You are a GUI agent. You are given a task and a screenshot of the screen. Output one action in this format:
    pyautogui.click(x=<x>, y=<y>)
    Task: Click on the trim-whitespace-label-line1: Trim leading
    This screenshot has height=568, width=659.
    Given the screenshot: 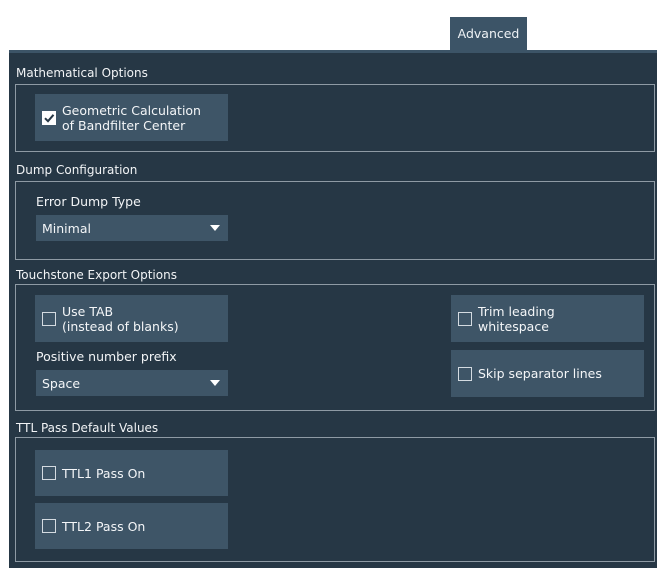 What is the action you would take?
    pyautogui.click(x=516, y=311)
    